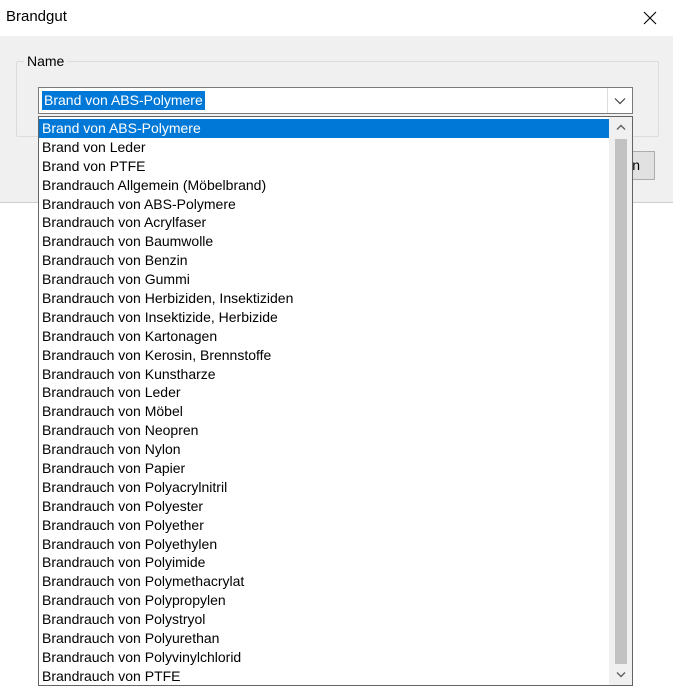  Describe the element at coordinates (324, 657) in the screenshot. I see `dropdown-item: Brandrauch von Polyvinylchlorid` at that location.